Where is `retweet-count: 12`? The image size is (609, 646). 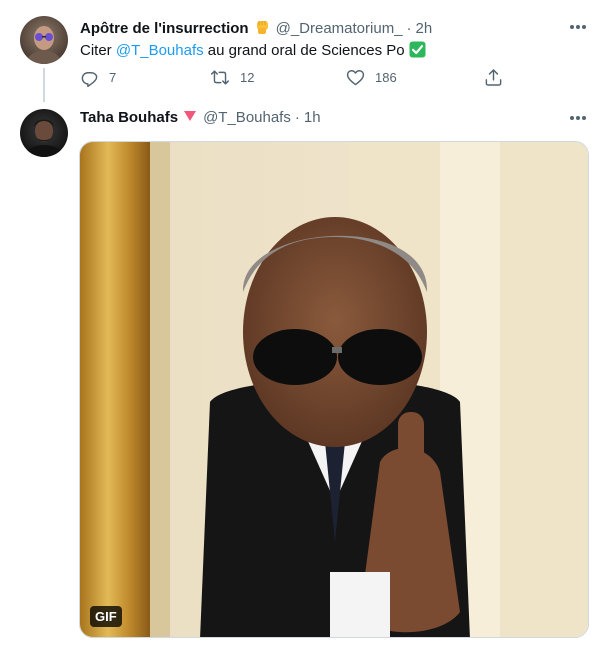 retweet-count: 12 is located at coordinates (247, 77).